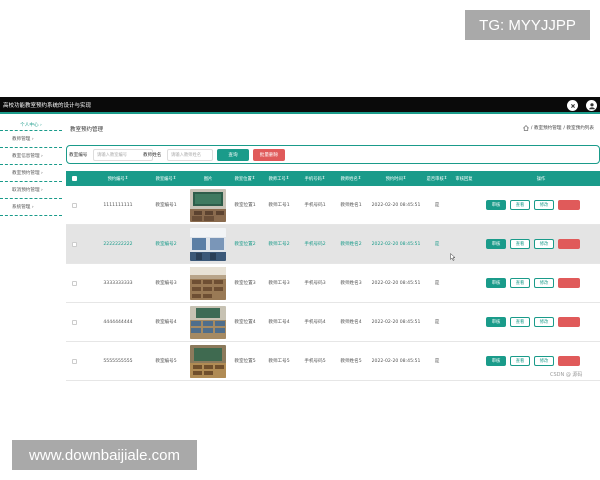 The image size is (600, 480). What do you see at coordinates (118, 178) in the screenshot?
I see `header-id: 预约编号 ⇕` at bounding box center [118, 178].